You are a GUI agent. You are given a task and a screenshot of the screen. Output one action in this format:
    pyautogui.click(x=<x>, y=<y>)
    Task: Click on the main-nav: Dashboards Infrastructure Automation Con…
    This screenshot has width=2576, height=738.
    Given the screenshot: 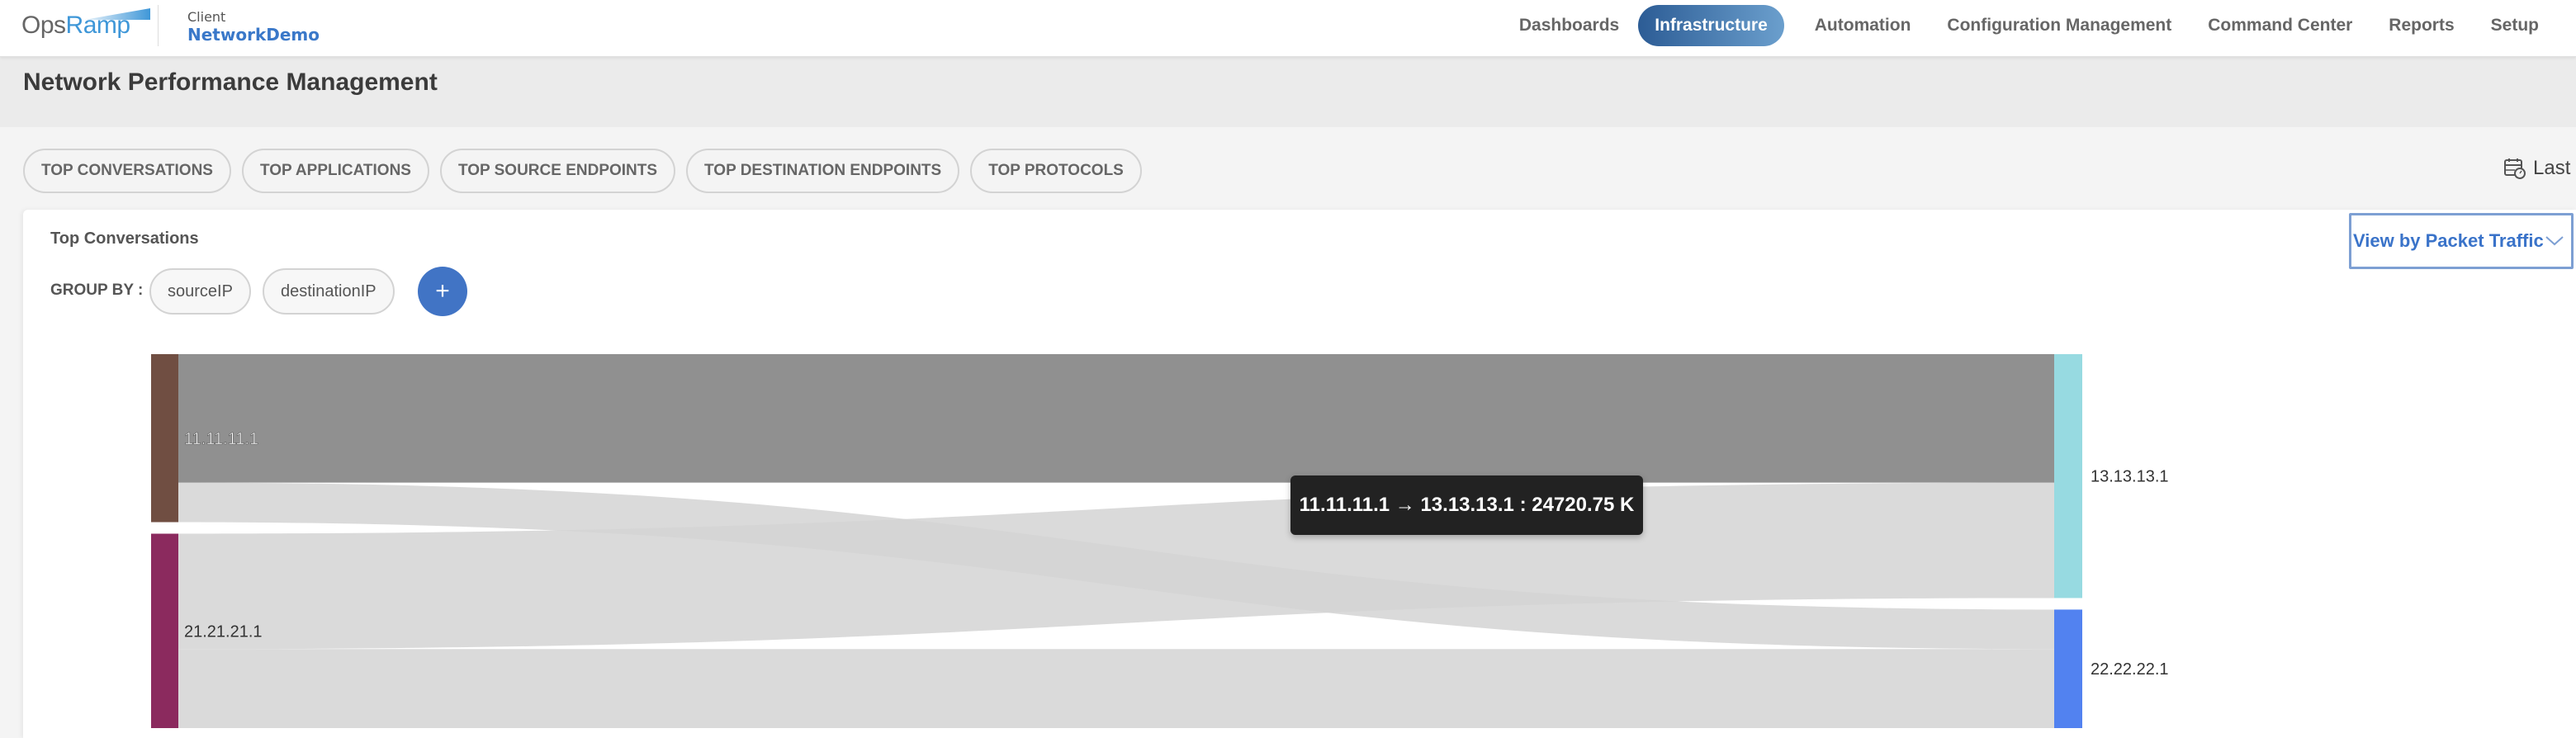 What is the action you would take?
    pyautogui.click(x=2046, y=25)
    